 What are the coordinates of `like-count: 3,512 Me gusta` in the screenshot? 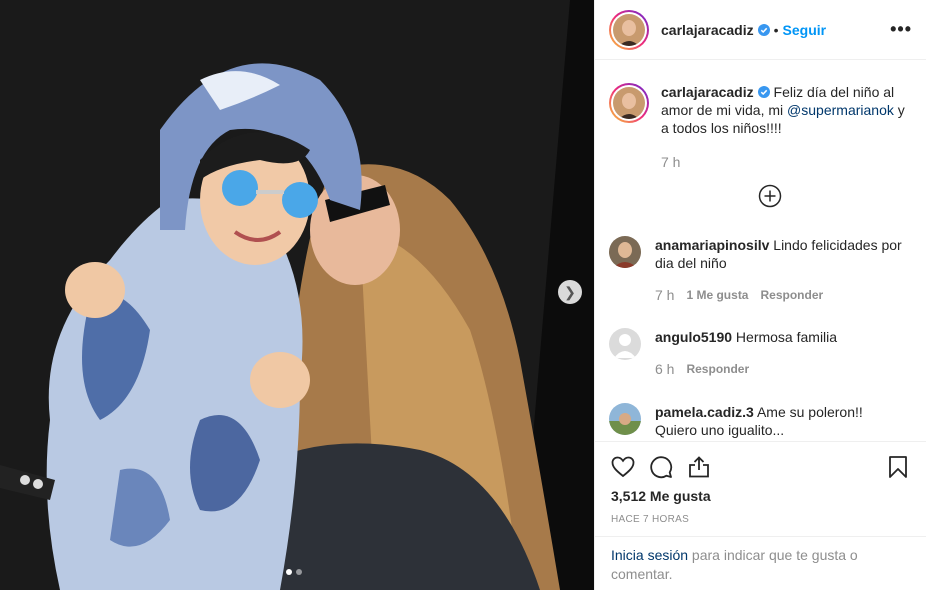 It's located at (760, 496).